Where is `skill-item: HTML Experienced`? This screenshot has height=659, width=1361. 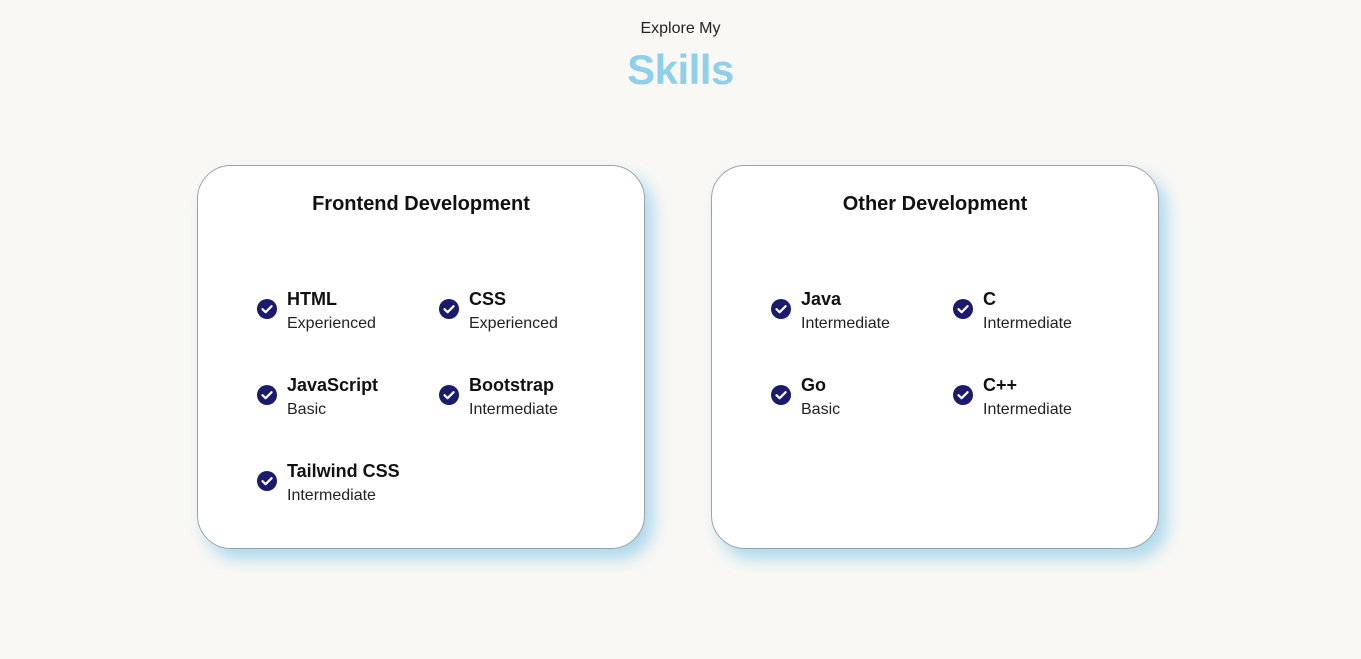
skill-item: HTML Experienced is located at coordinates (342, 313).